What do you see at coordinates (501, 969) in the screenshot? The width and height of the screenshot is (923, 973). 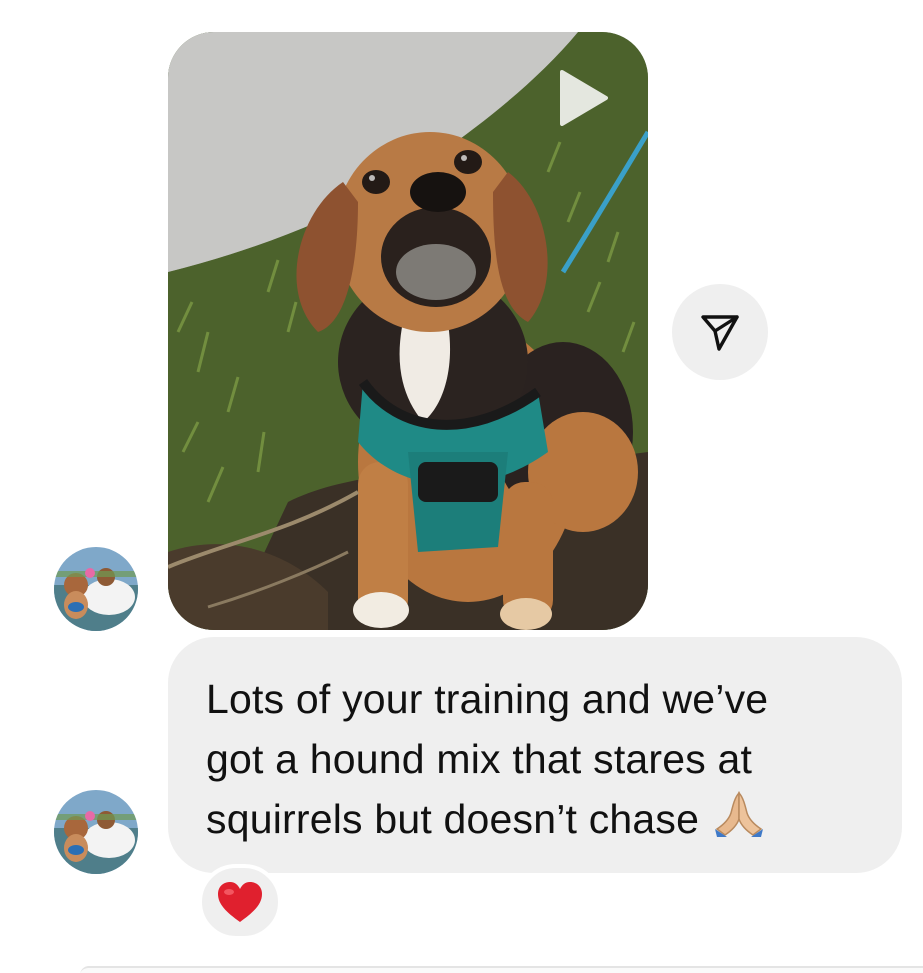 I see `message-composer-edge` at bounding box center [501, 969].